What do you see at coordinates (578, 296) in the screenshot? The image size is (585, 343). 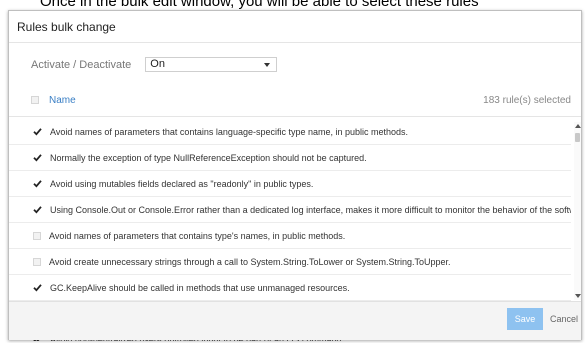 I see `scroll-down-icon` at bounding box center [578, 296].